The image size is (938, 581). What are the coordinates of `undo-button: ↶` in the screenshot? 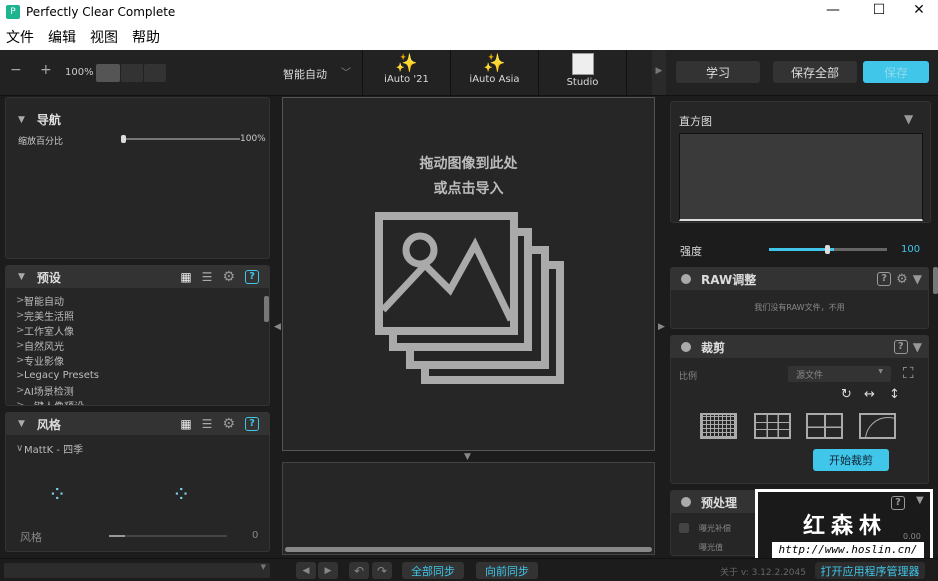 It's located at (359, 570).